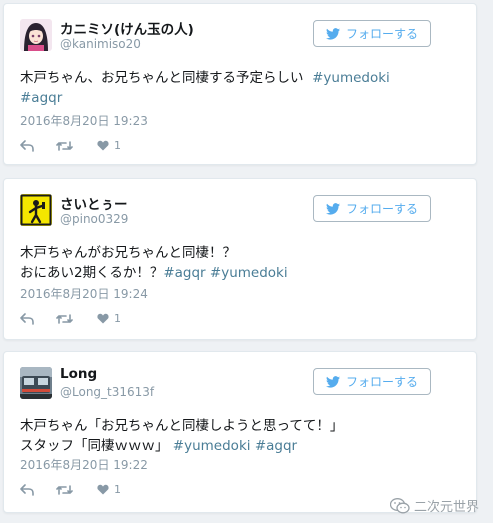  Describe the element at coordinates (94, 203) in the screenshot. I see `display-name: さいとぅー` at that location.